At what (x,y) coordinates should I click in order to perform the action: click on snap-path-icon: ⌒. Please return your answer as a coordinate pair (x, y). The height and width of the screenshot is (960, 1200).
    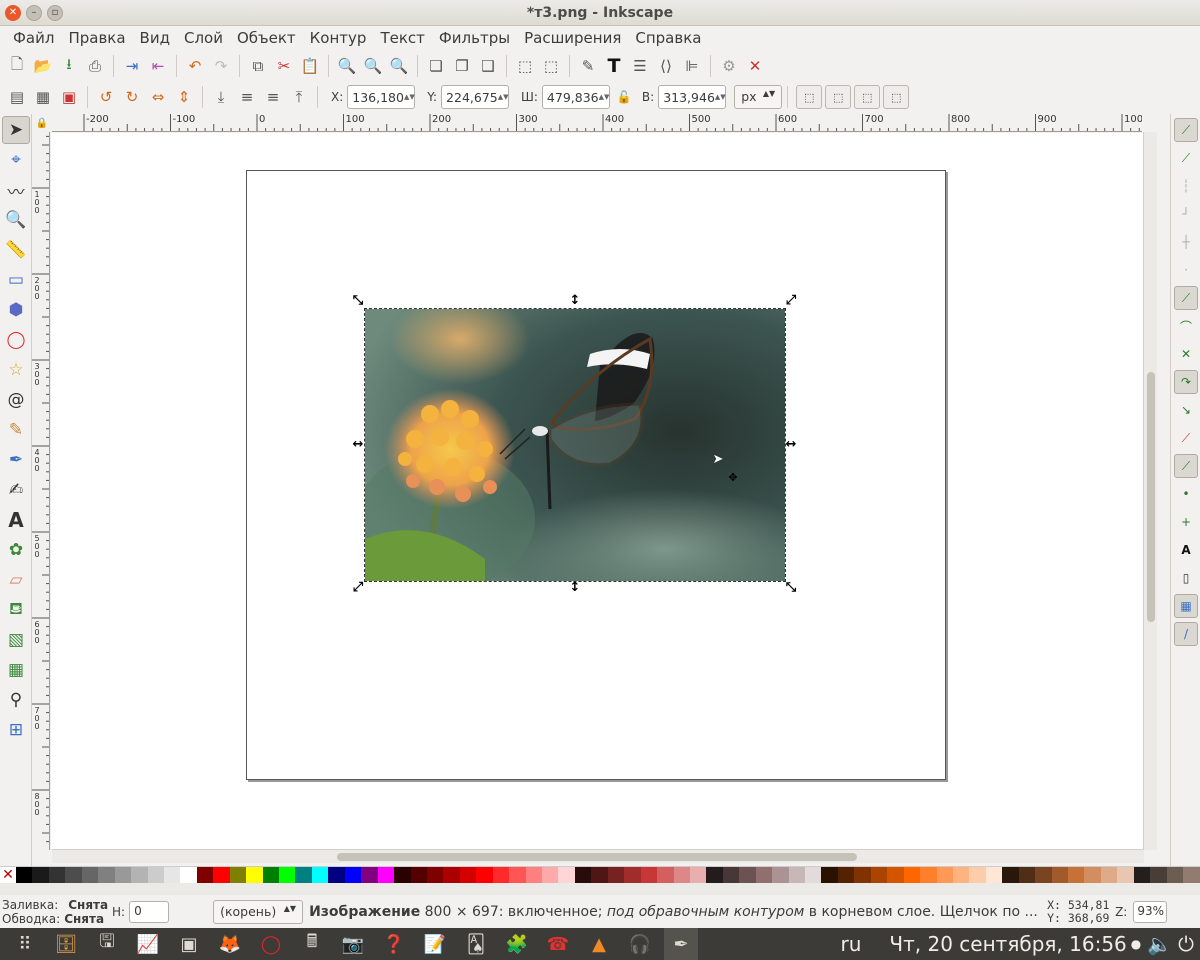
    Looking at the image, I should click on (1186, 326).